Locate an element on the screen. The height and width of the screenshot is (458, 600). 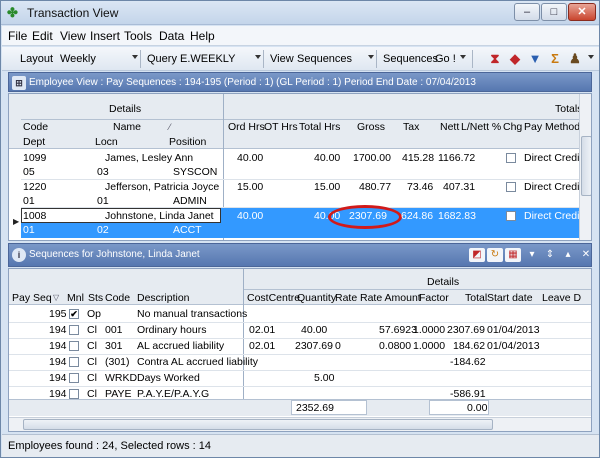
col-name: Name is located at coordinates (127, 127).